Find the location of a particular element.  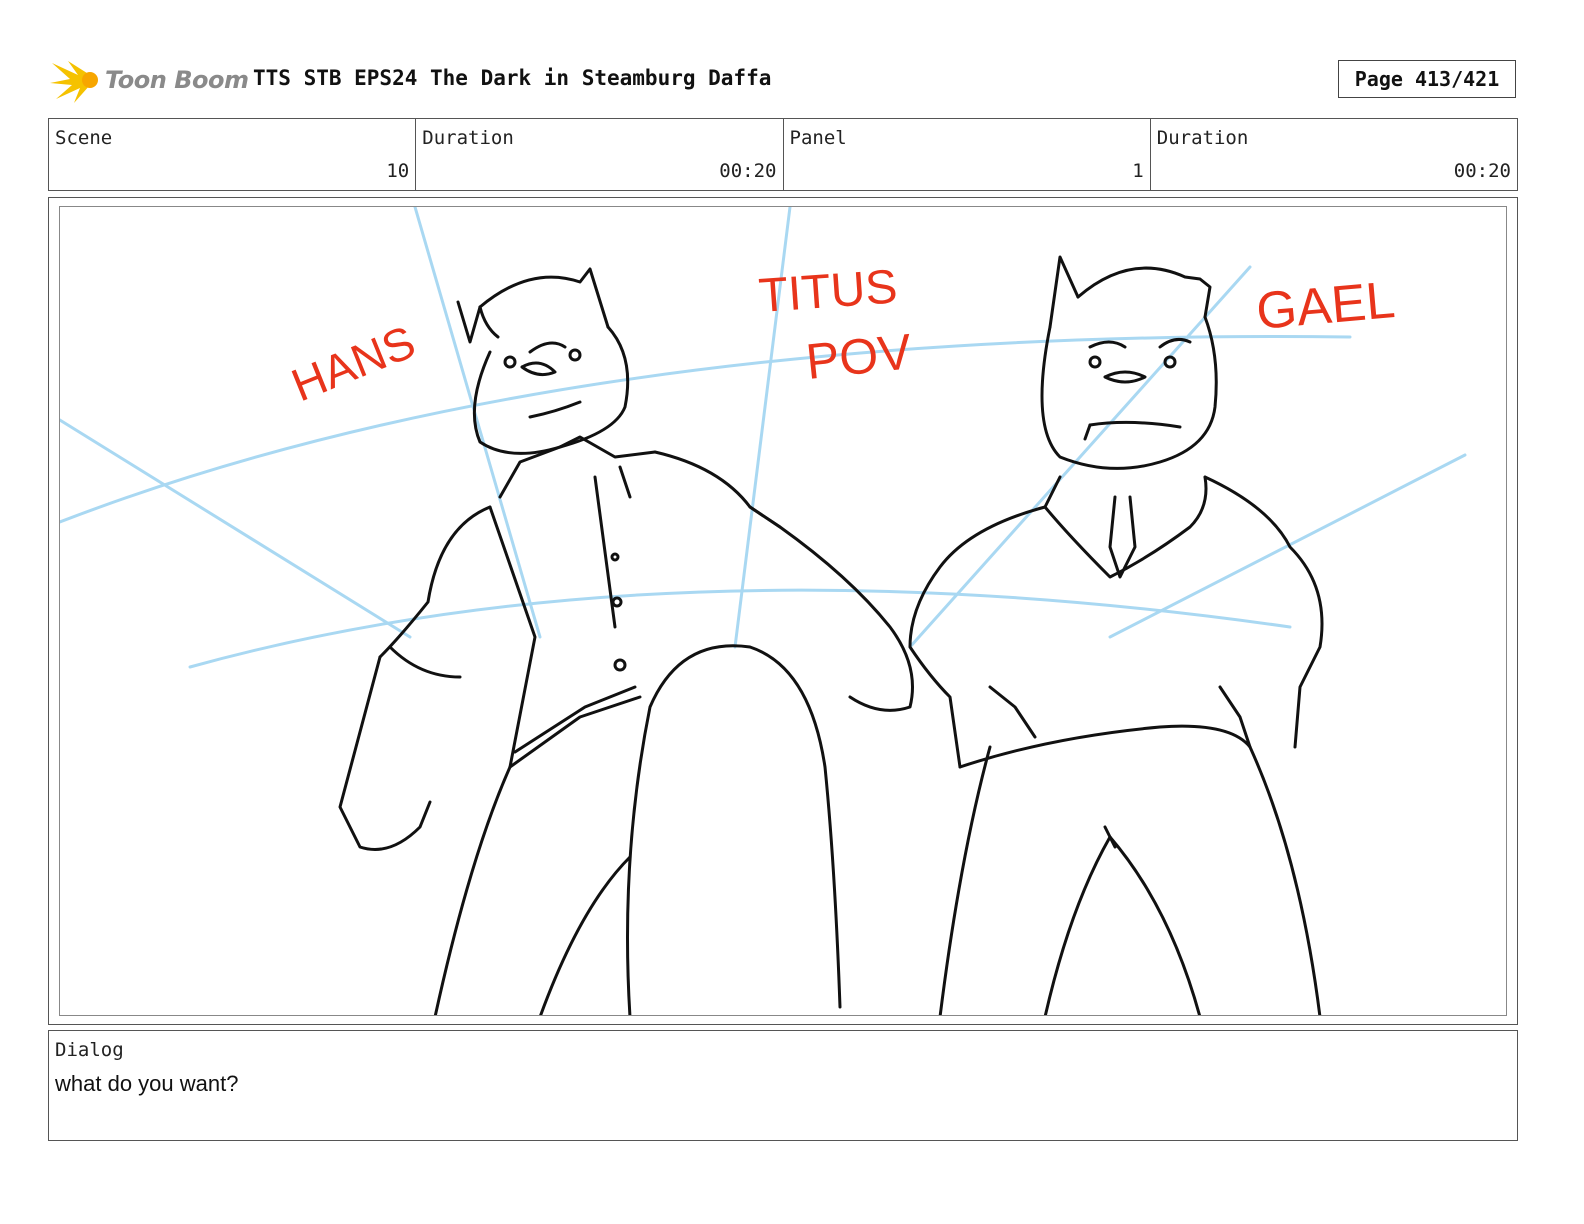

brand-name: Toon Boom is located at coordinates (177, 80).